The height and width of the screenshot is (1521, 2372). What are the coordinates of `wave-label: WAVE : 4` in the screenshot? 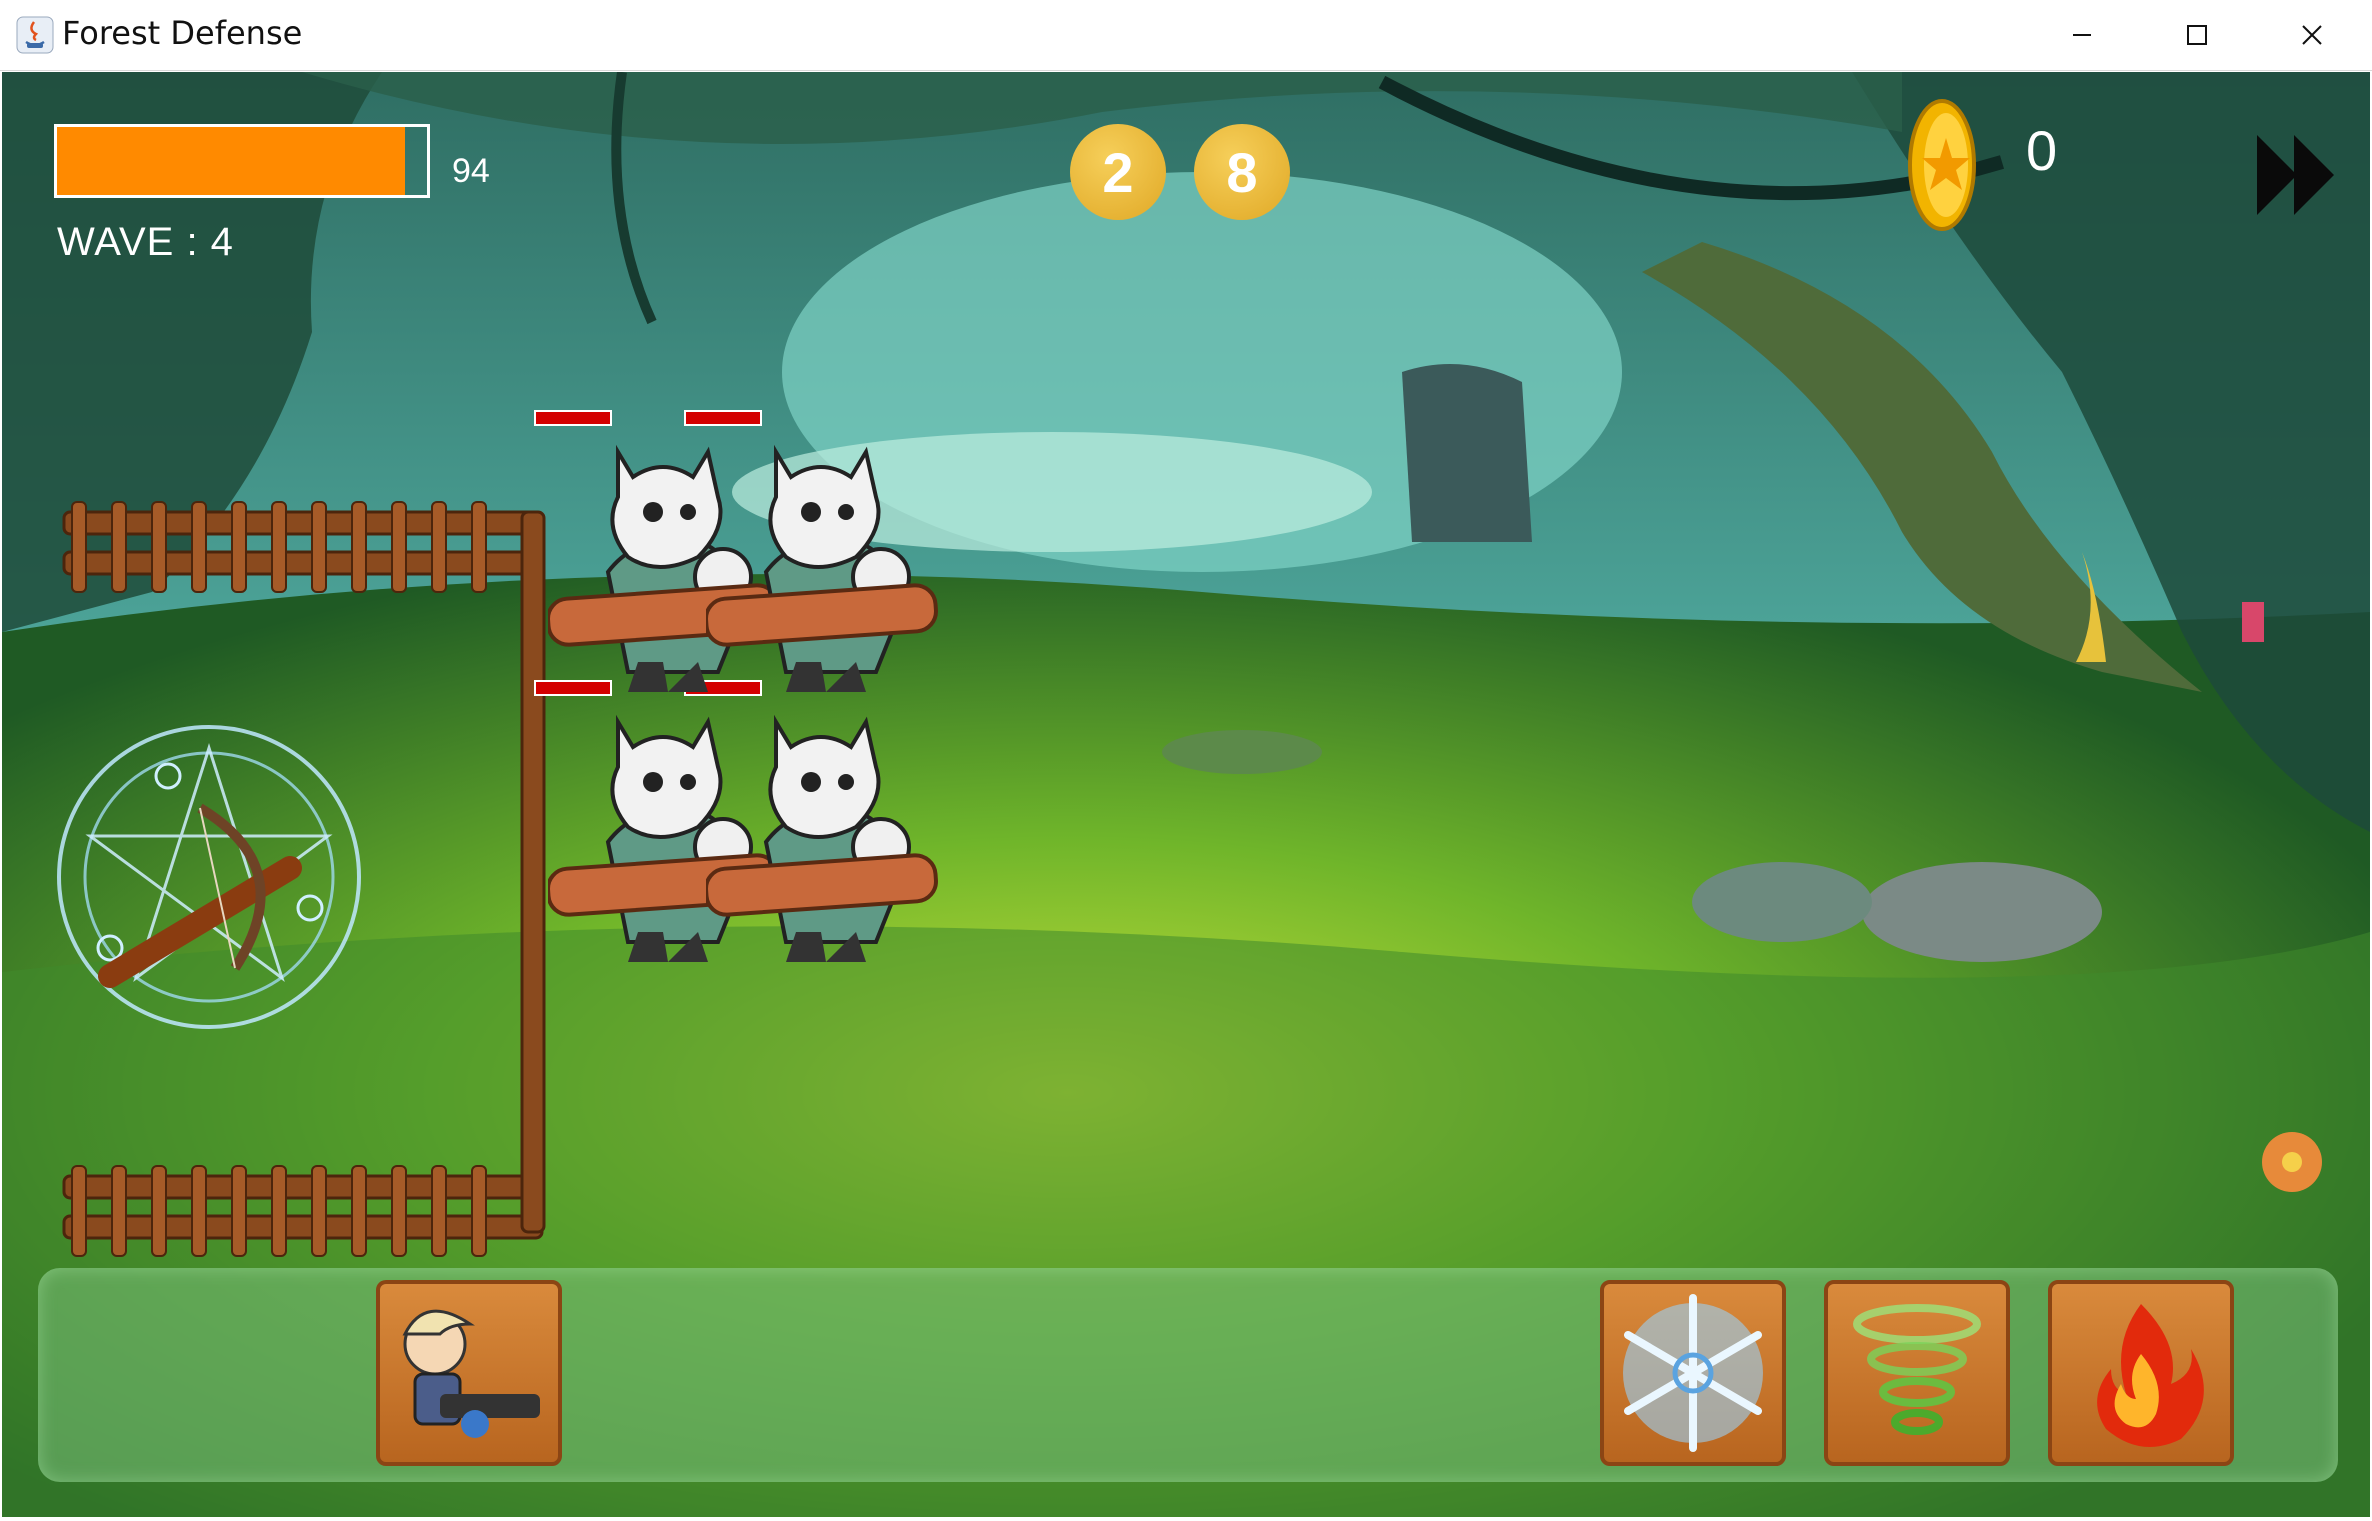 It's located at (145, 242).